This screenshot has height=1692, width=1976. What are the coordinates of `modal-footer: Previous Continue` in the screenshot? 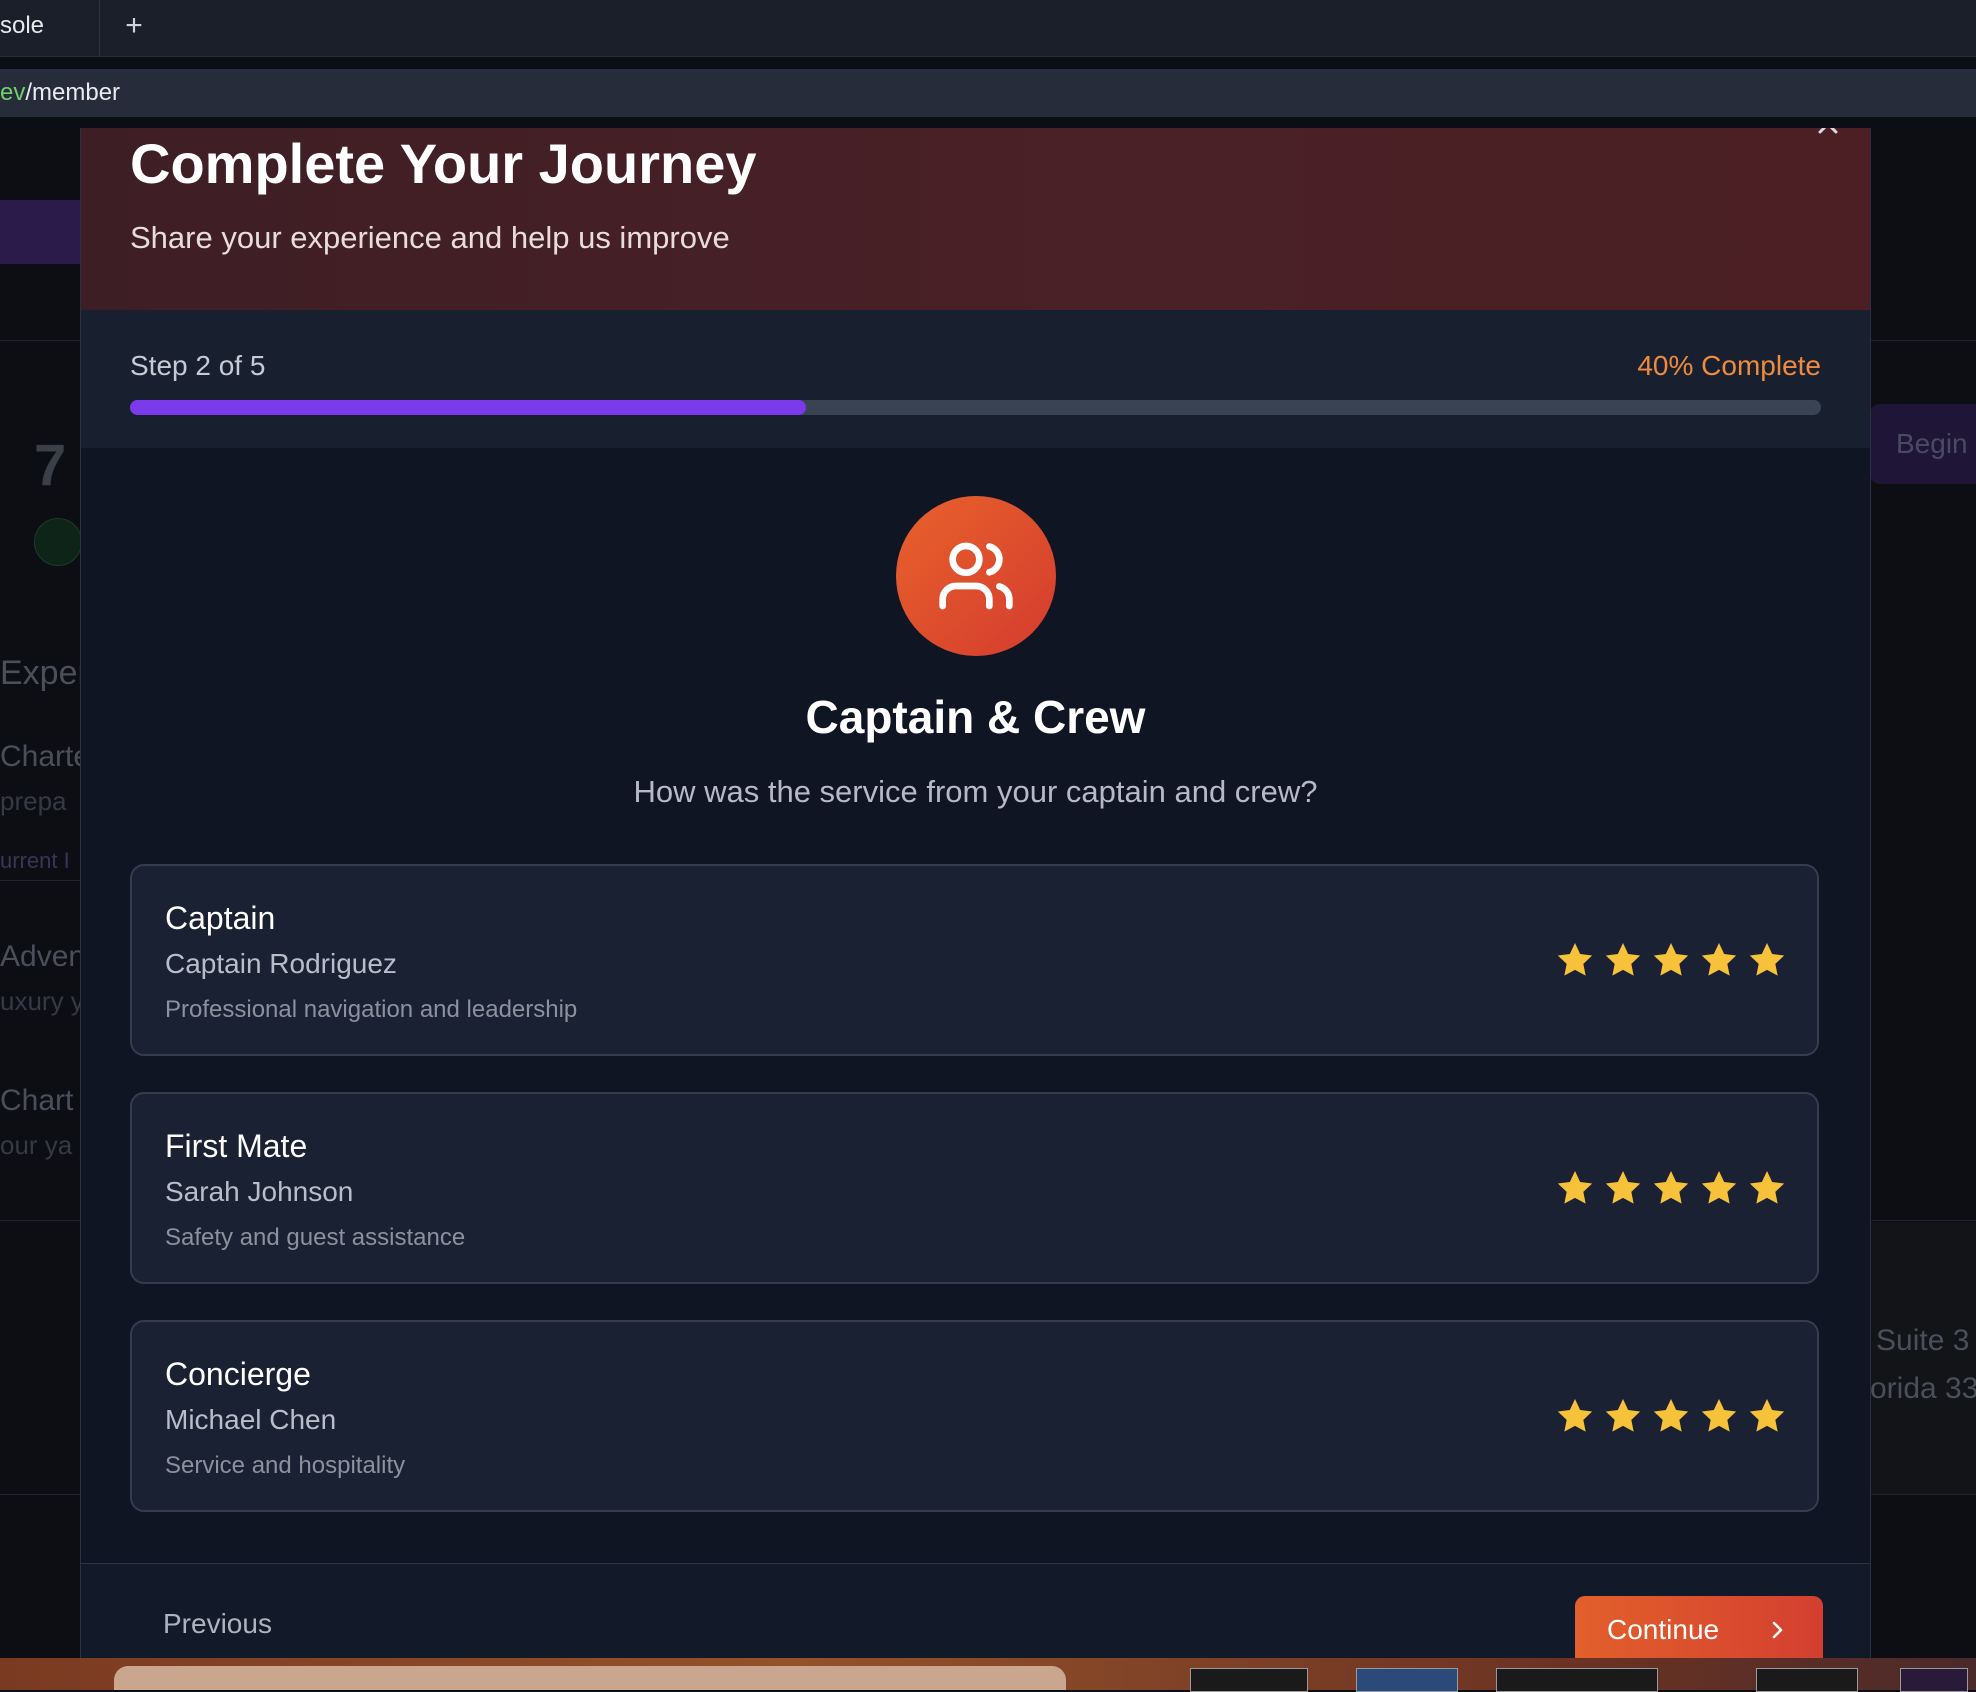 It's located at (975, 1611).